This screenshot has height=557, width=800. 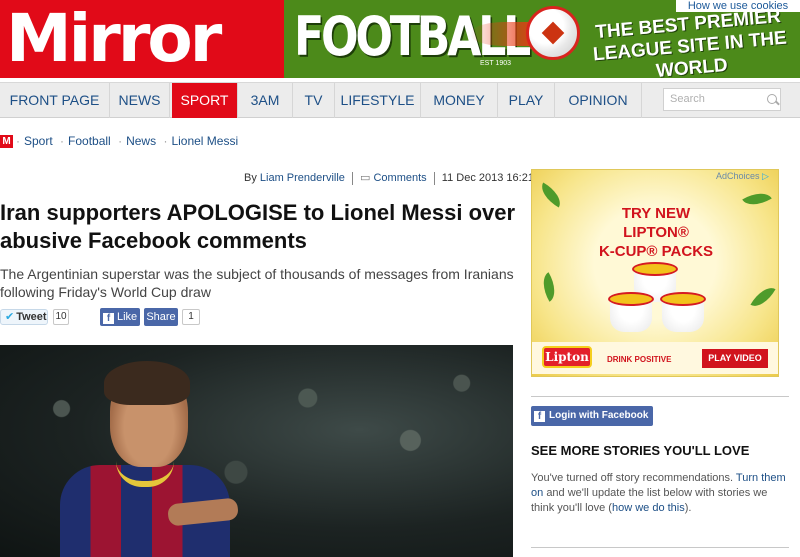 I want to click on share-count: 1, so click(x=191, y=317).